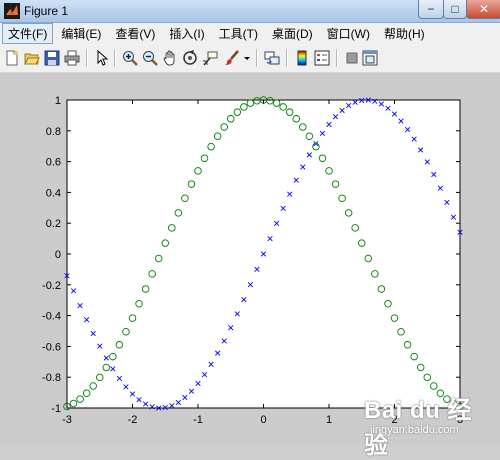  I want to click on y-tick-label: 0.2, so click(53, 224).